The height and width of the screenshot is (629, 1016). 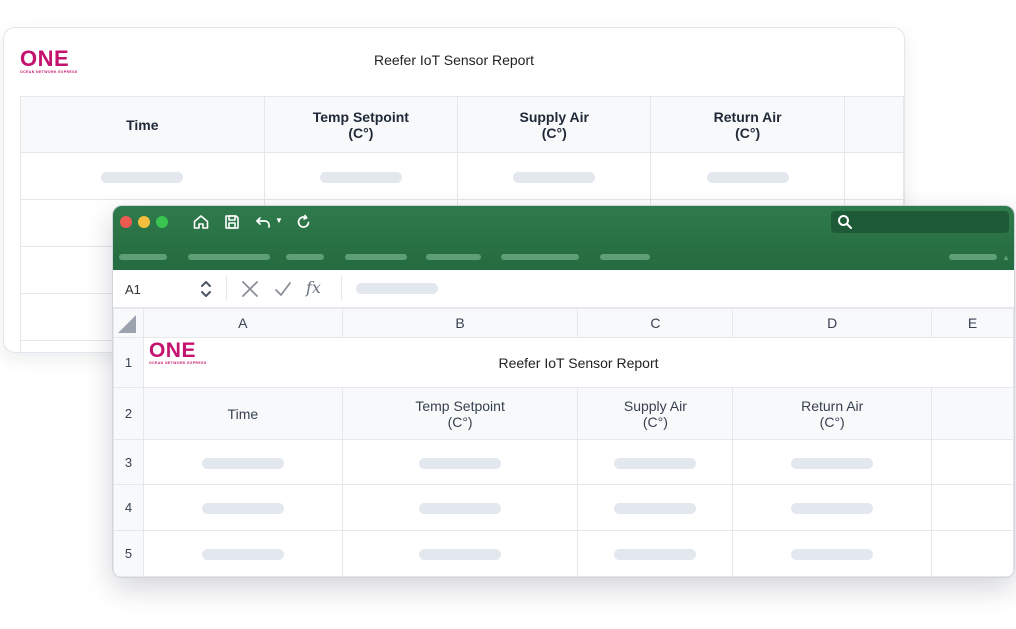 What do you see at coordinates (232, 222) in the screenshot?
I see `save-icon` at bounding box center [232, 222].